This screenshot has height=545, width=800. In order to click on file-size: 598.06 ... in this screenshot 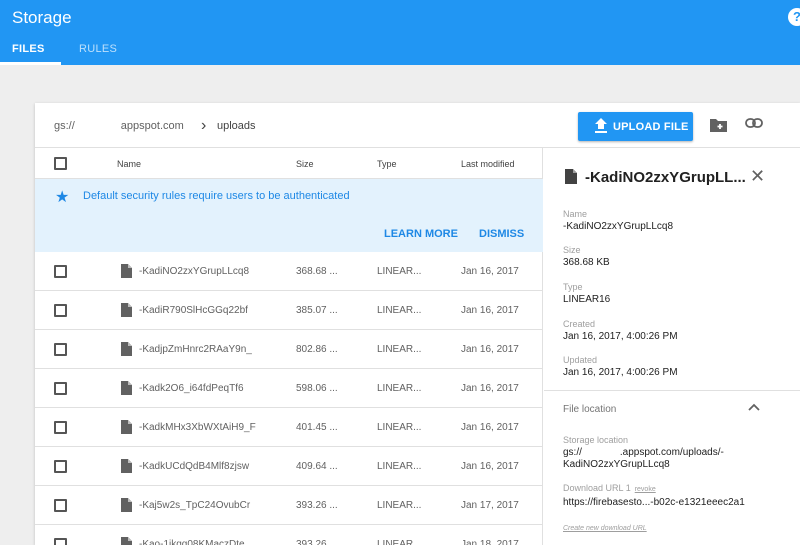, I will do `click(317, 388)`.